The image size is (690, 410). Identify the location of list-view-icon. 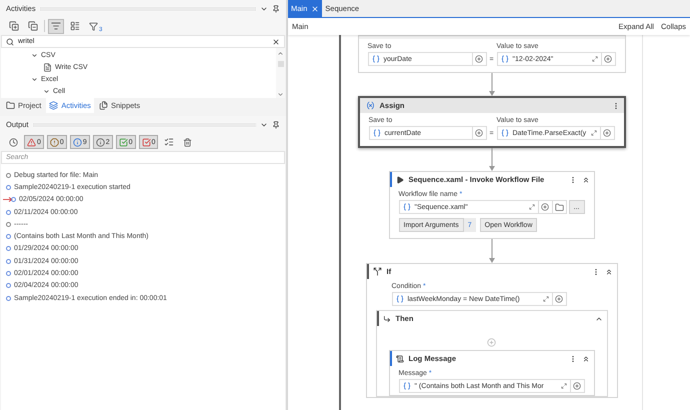
(75, 26).